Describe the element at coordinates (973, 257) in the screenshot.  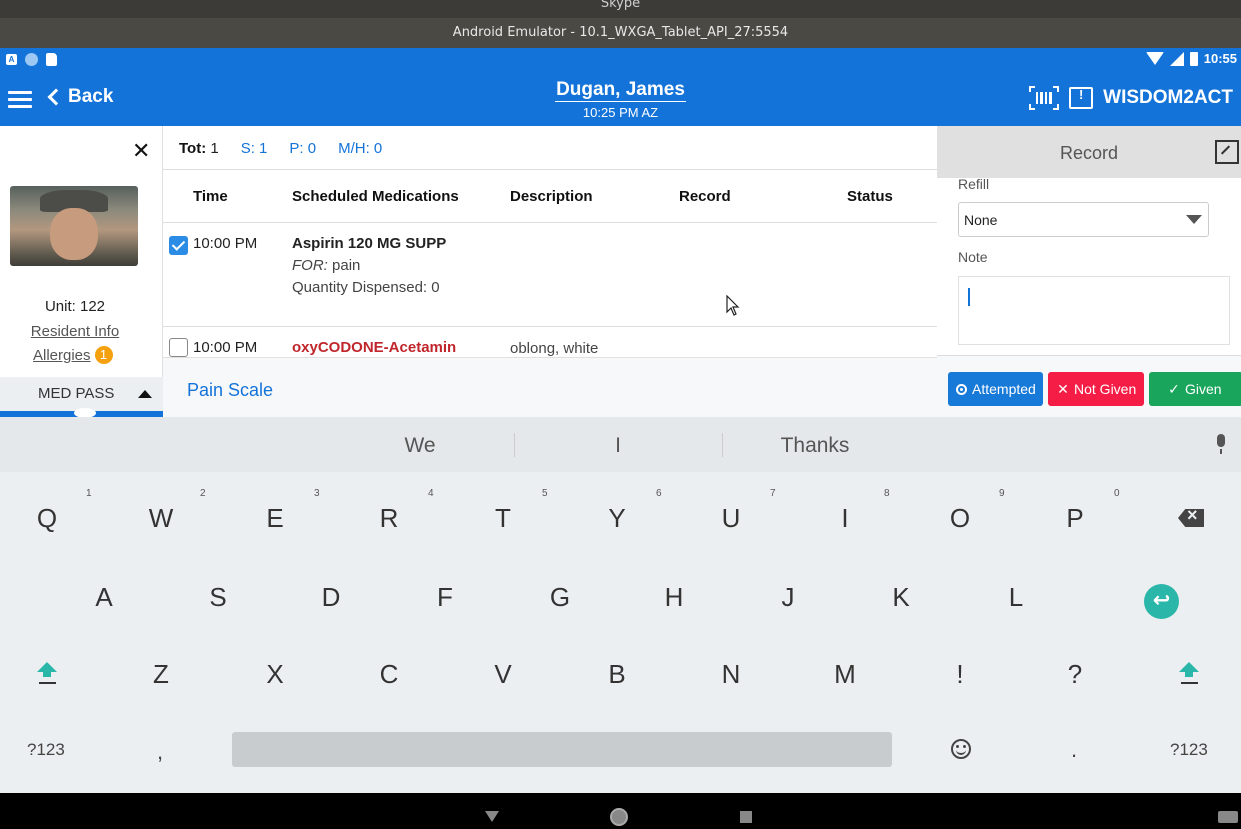
I see `note-label: Note` at that location.